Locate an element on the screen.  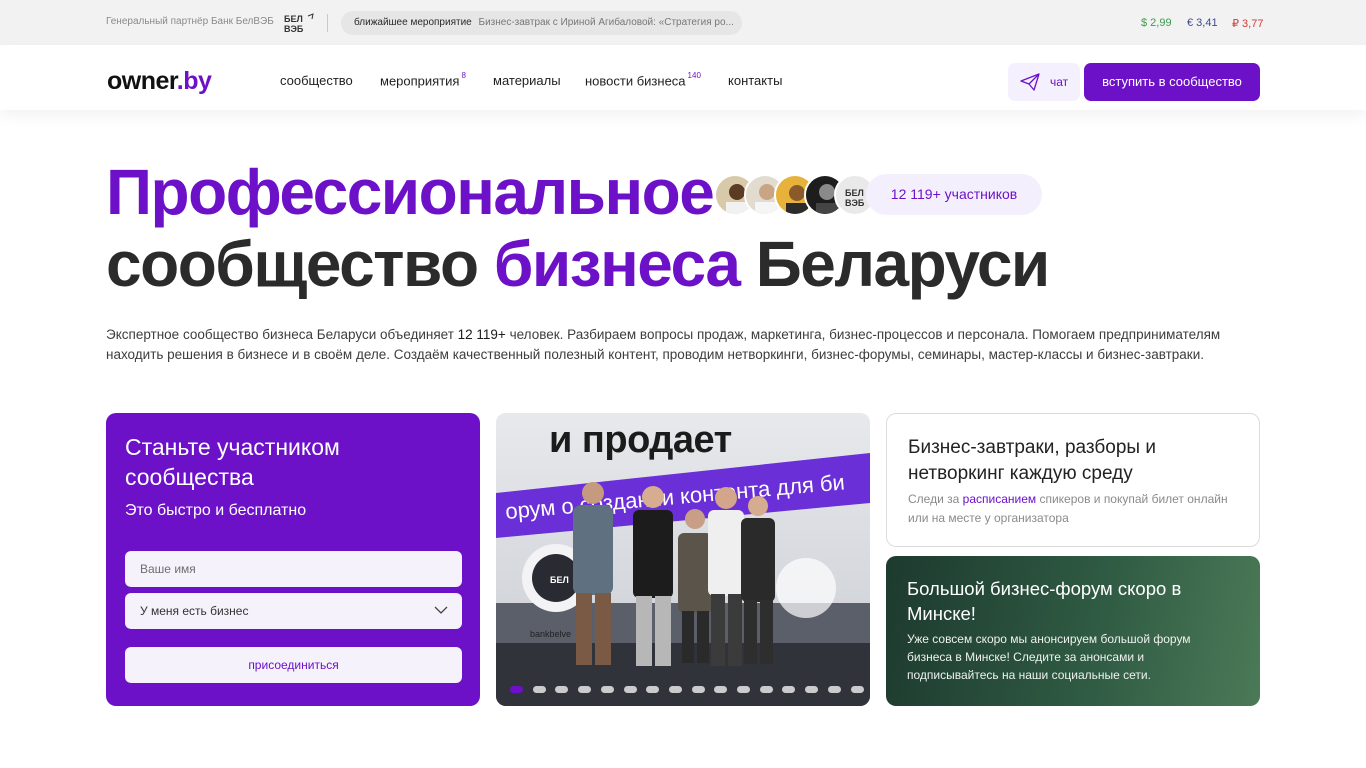
slide-caption: bankbelve is located at coordinates (550, 634).